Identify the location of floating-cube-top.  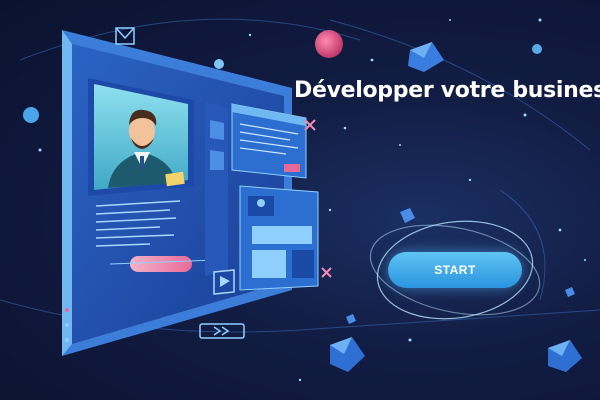
(426, 57).